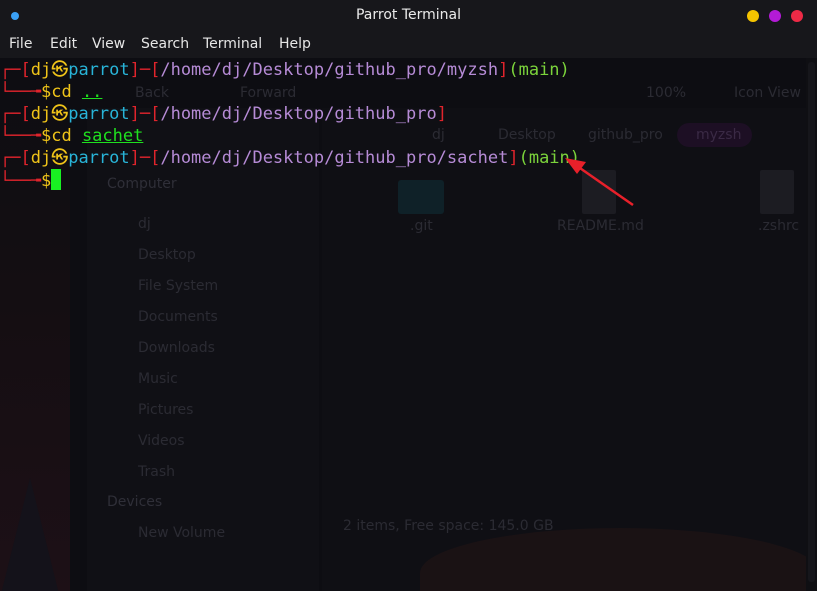 The width and height of the screenshot is (817, 591). I want to click on menu-view: View, so click(108, 44).